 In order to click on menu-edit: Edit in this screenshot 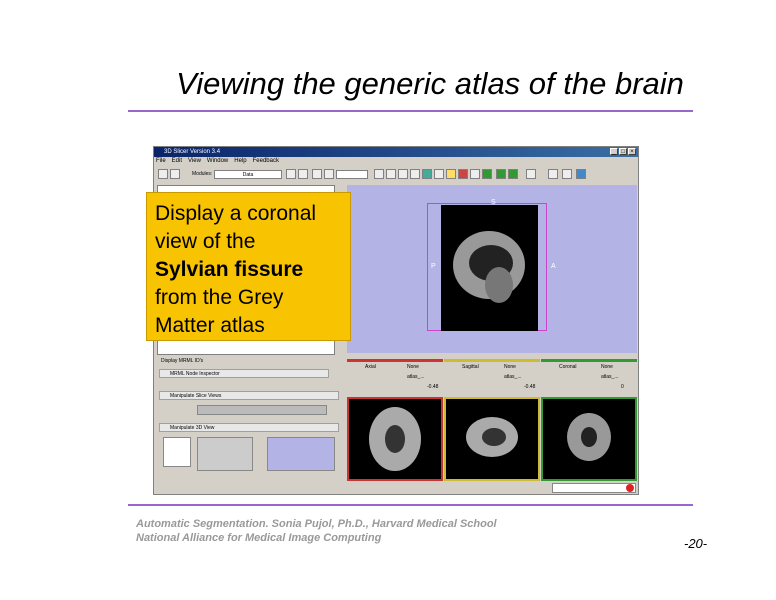, I will do `click(177, 161)`.